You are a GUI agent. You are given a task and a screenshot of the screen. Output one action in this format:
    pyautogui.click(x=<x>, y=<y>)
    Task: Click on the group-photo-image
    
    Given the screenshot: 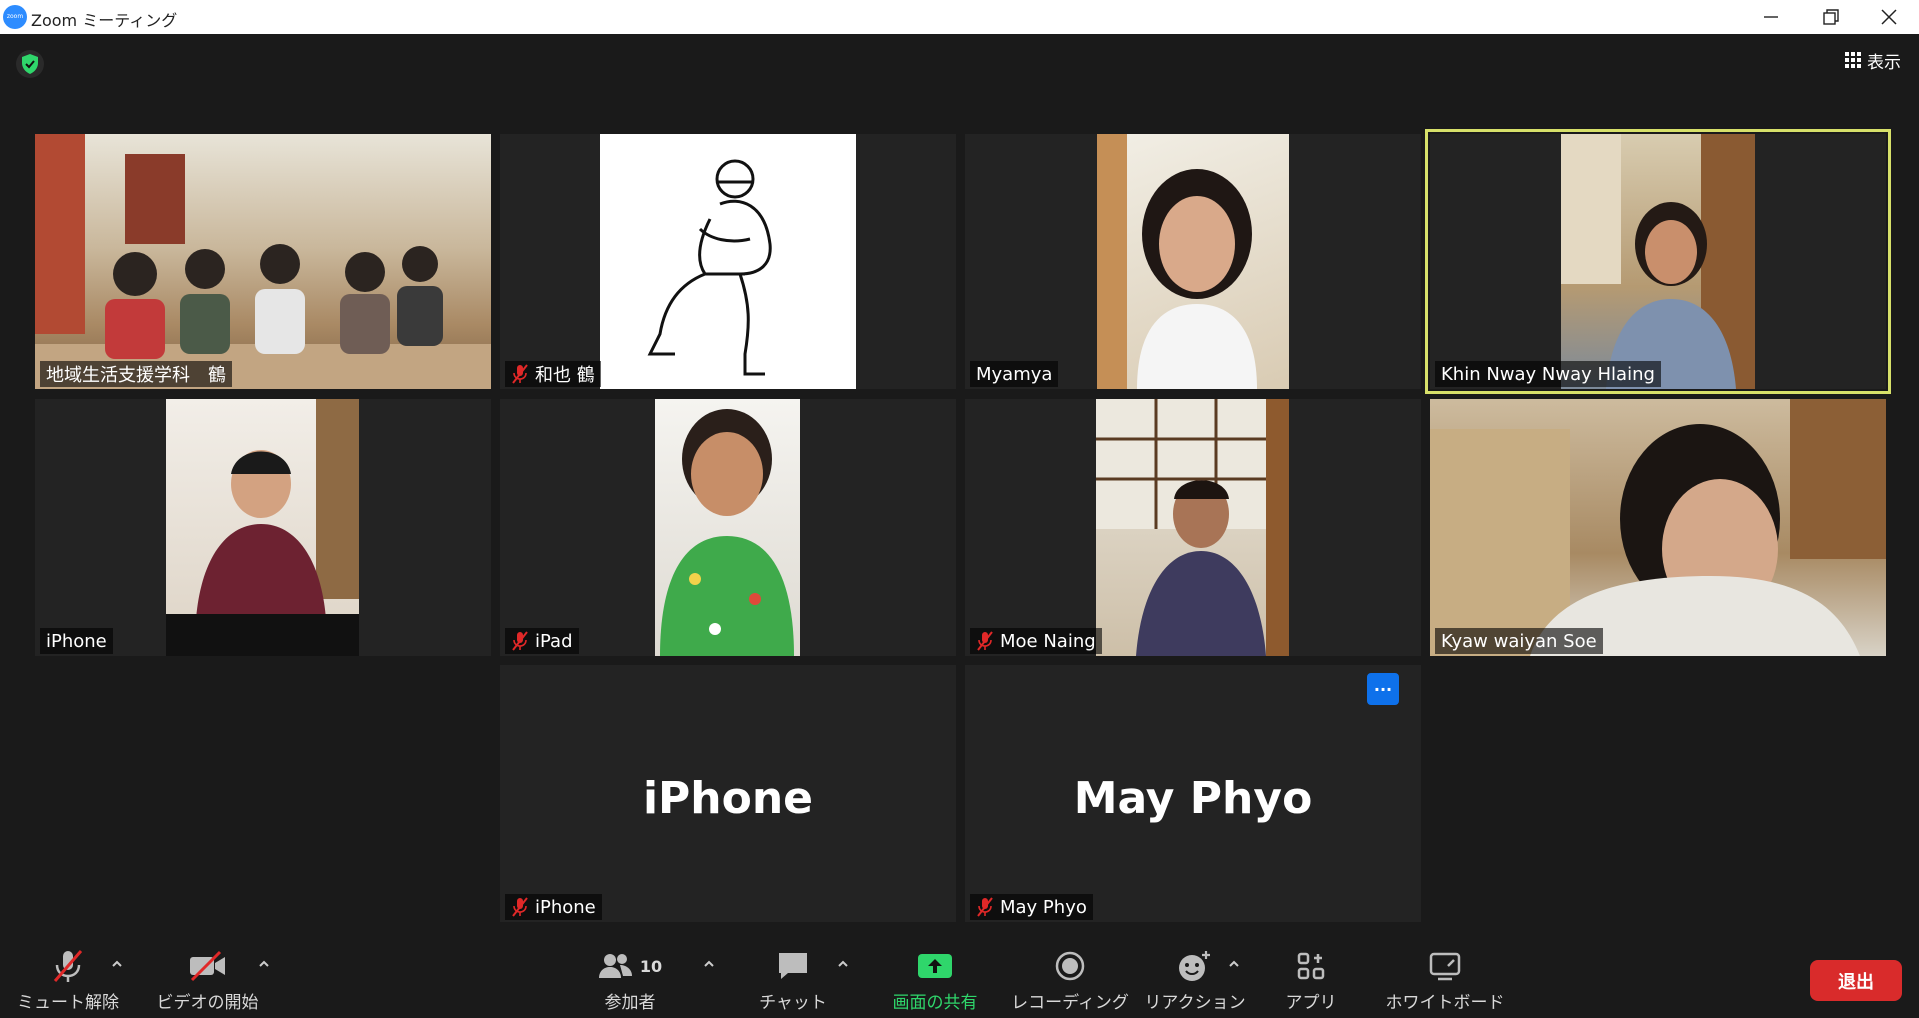 What is the action you would take?
    pyautogui.click(x=263, y=261)
    